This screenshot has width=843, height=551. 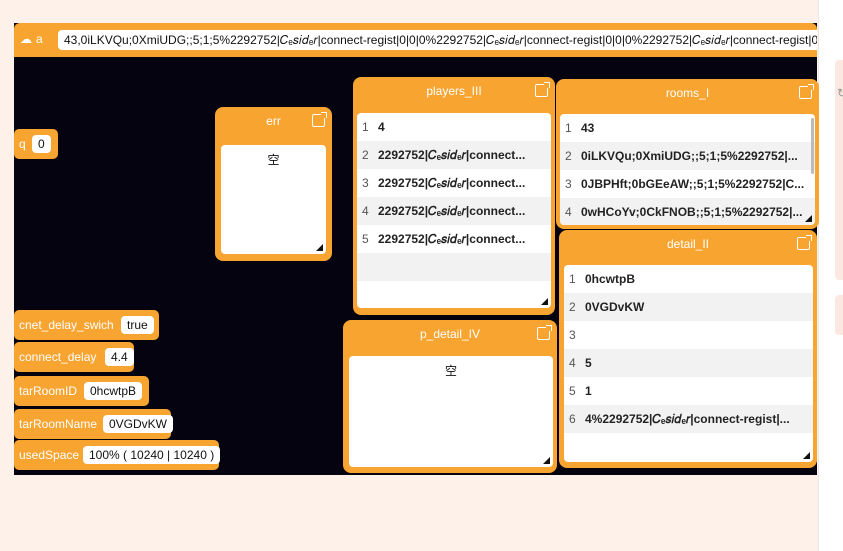 I want to click on list-item: 45, so click(x=688, y=363).